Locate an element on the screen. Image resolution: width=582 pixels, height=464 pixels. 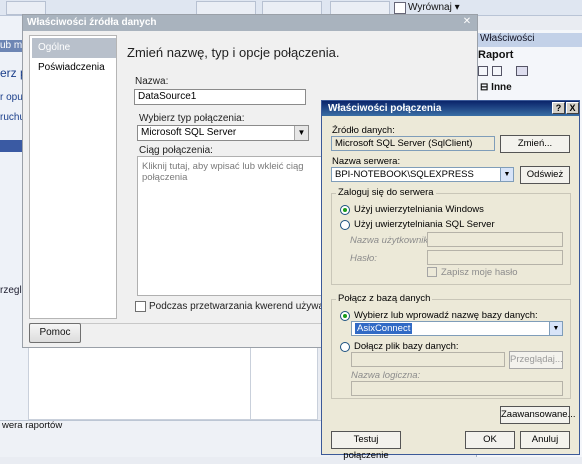
nav-item-credentials: Poświadczenia is located at coordinates (74, 68).